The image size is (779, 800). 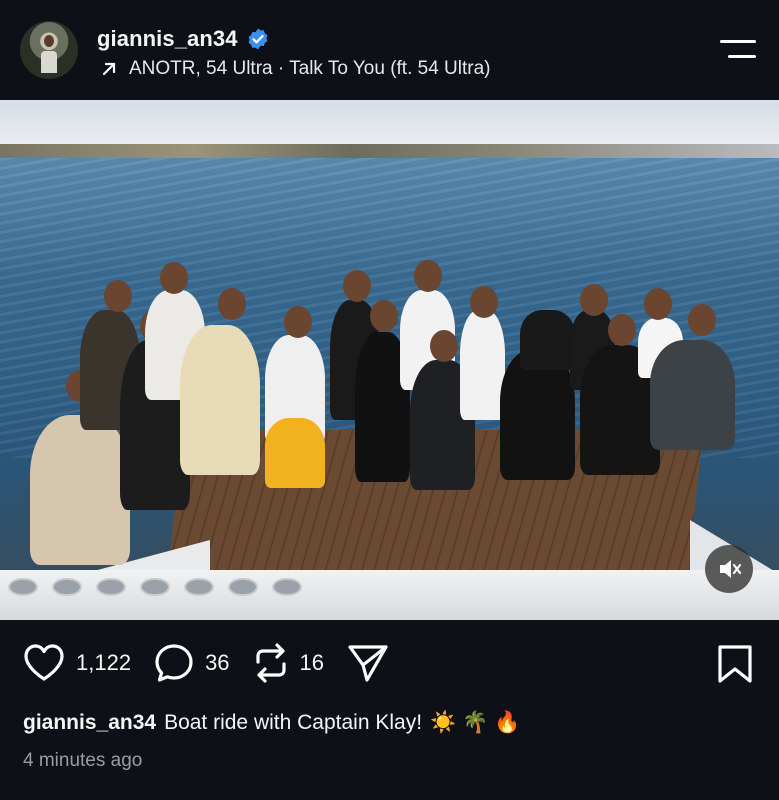 I want to click on arrow-up-right-icon, so click(x=109, y=69).